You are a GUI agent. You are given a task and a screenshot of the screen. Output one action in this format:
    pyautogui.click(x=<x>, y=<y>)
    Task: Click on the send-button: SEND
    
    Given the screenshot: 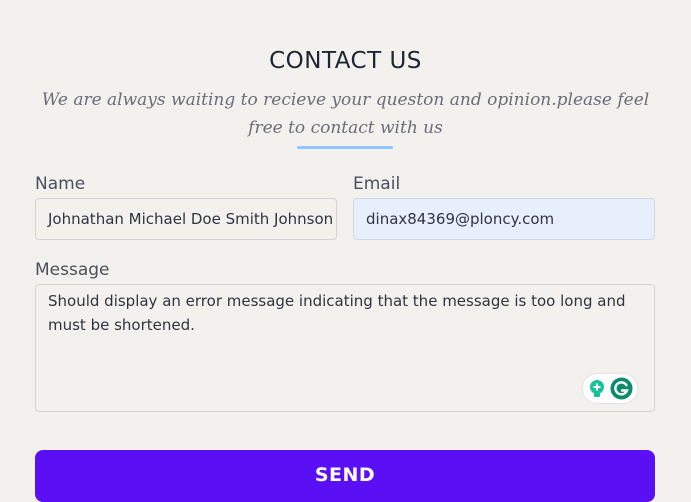 What is the action you would take?
    pyautogui.click(x=345, y=476)
    